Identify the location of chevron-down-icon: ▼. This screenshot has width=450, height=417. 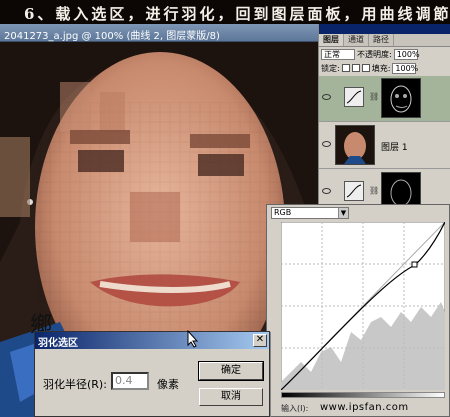
(343, 213).